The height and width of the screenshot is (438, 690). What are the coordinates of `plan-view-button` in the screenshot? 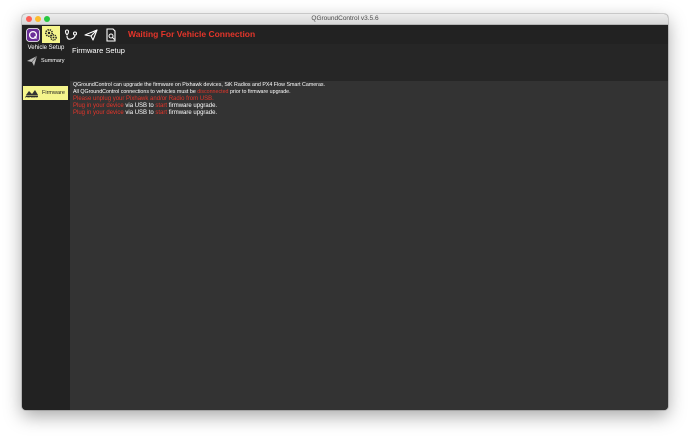 It's located at (71, 34).